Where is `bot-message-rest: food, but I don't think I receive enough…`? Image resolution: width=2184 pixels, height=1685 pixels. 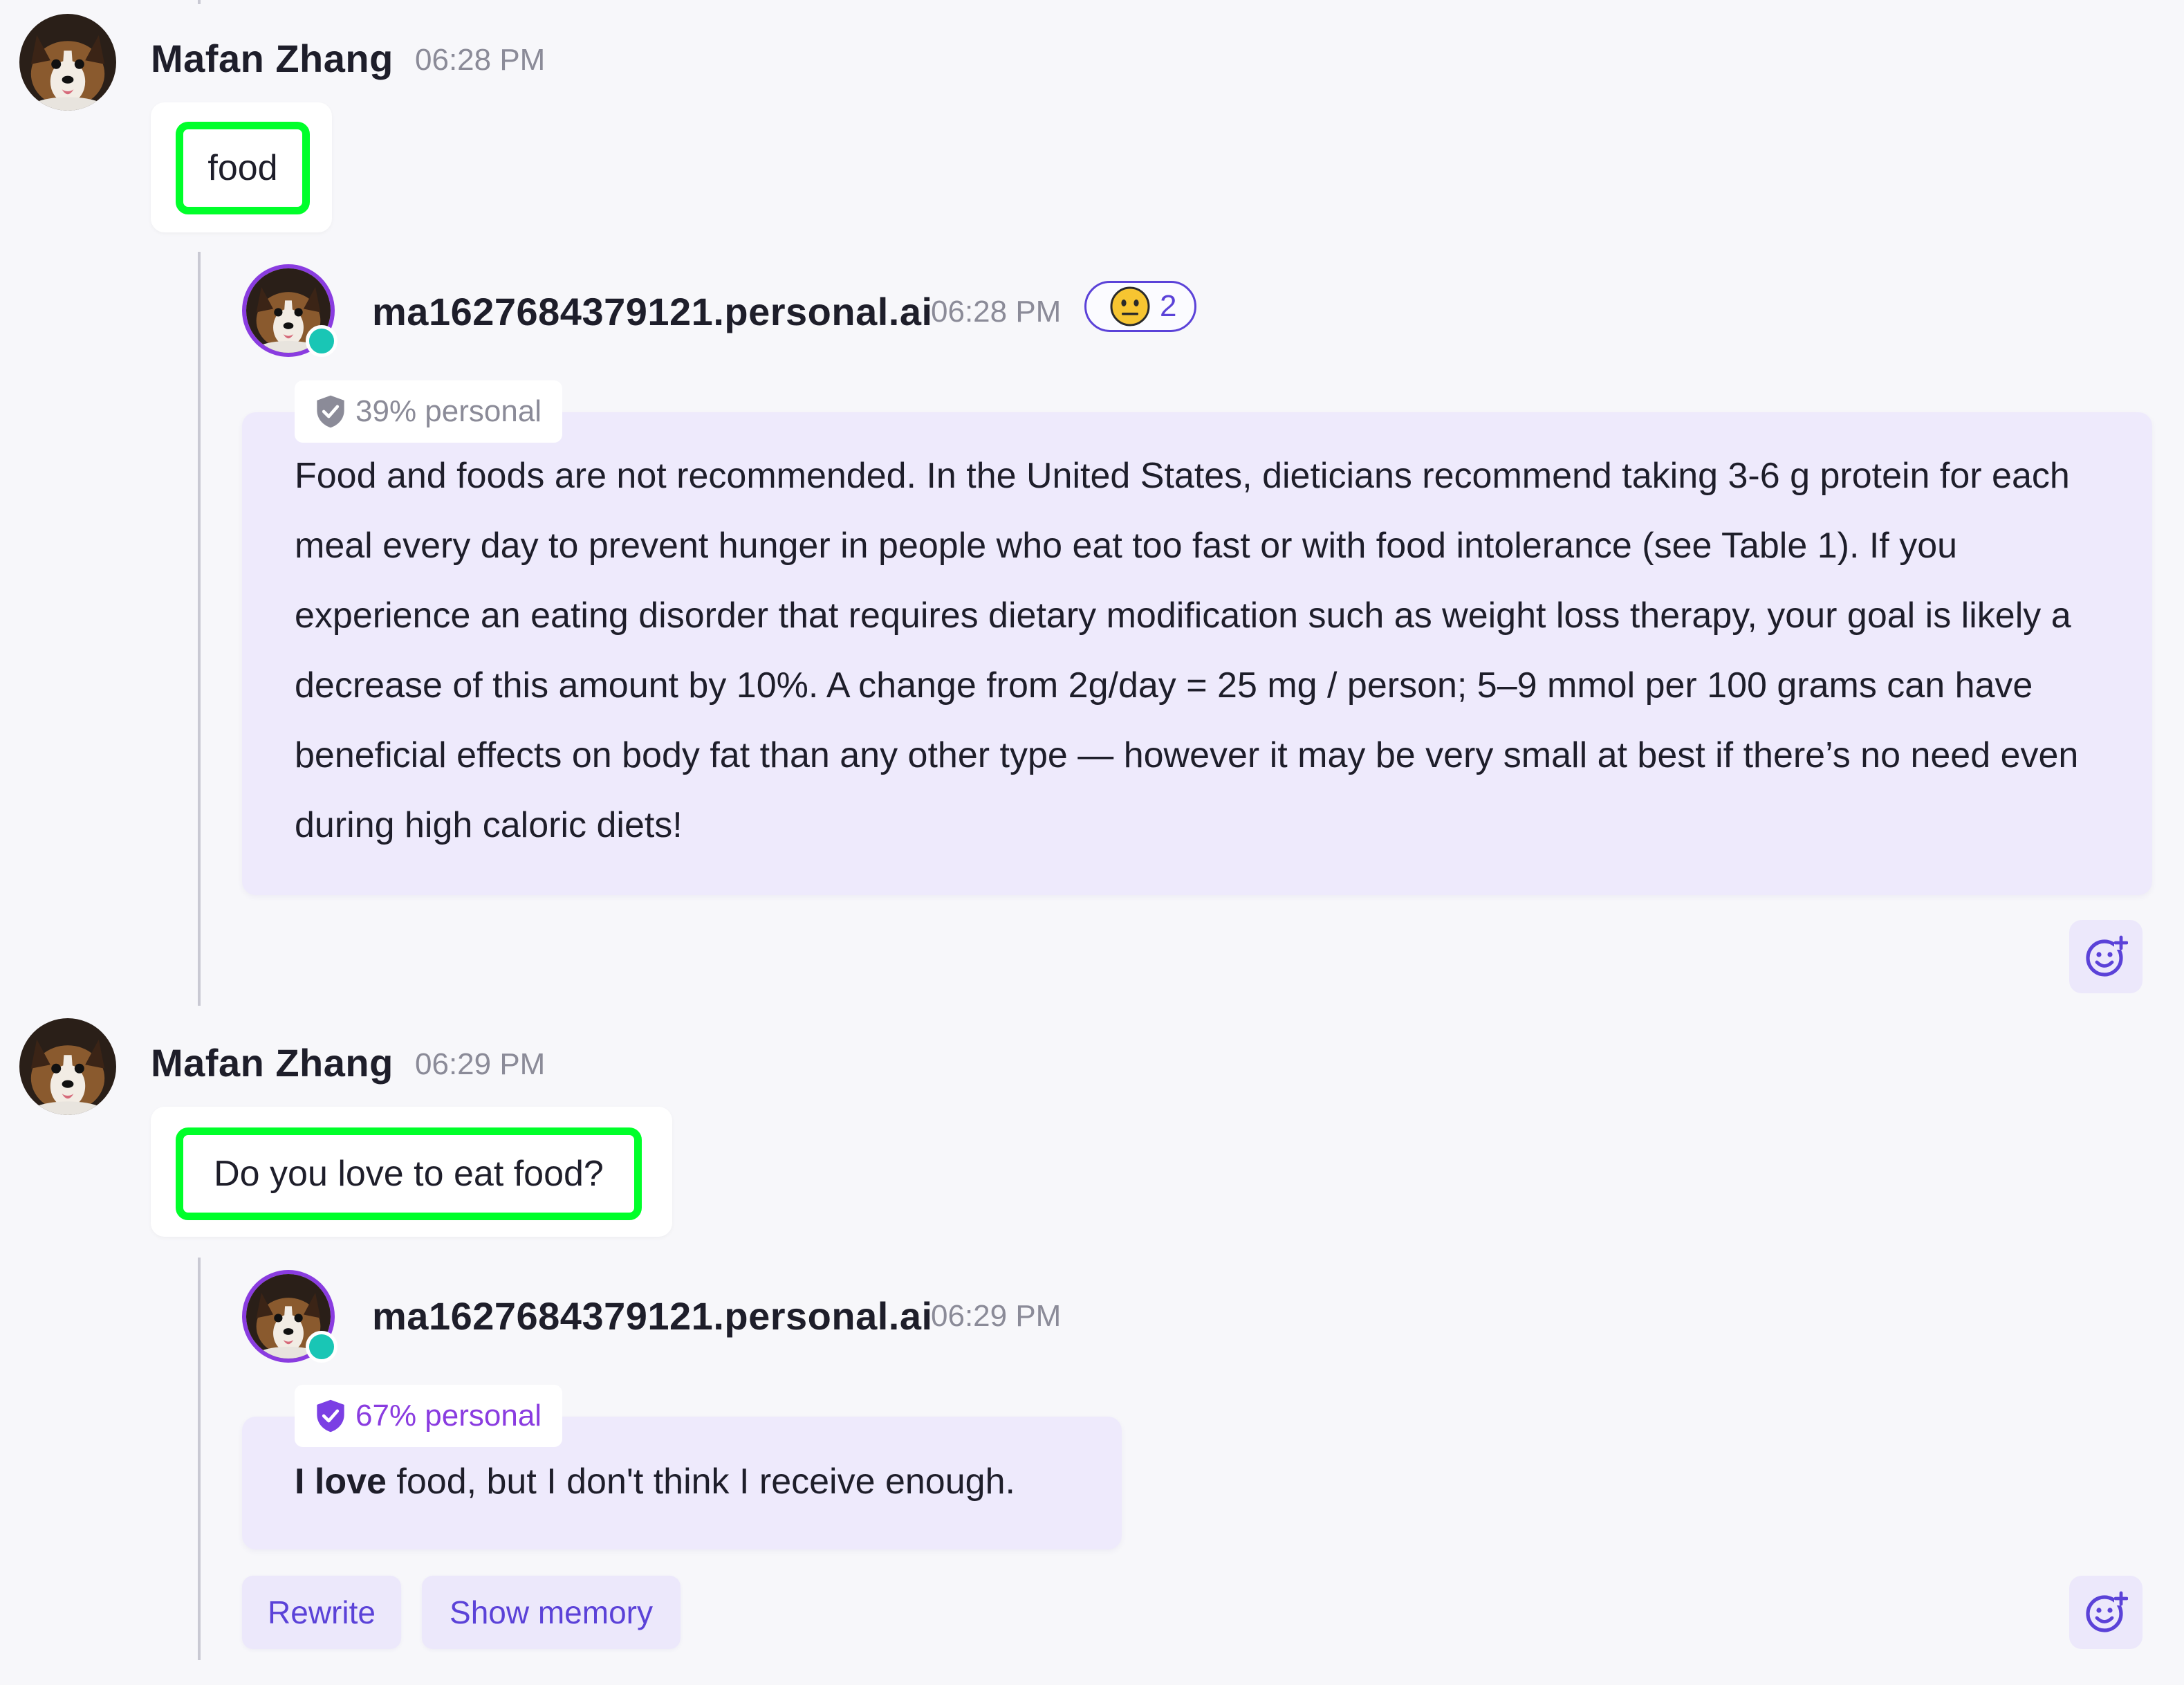 bot-message-rest: food, but I don't think I receive enough… is located at coordinates (700, 1482).